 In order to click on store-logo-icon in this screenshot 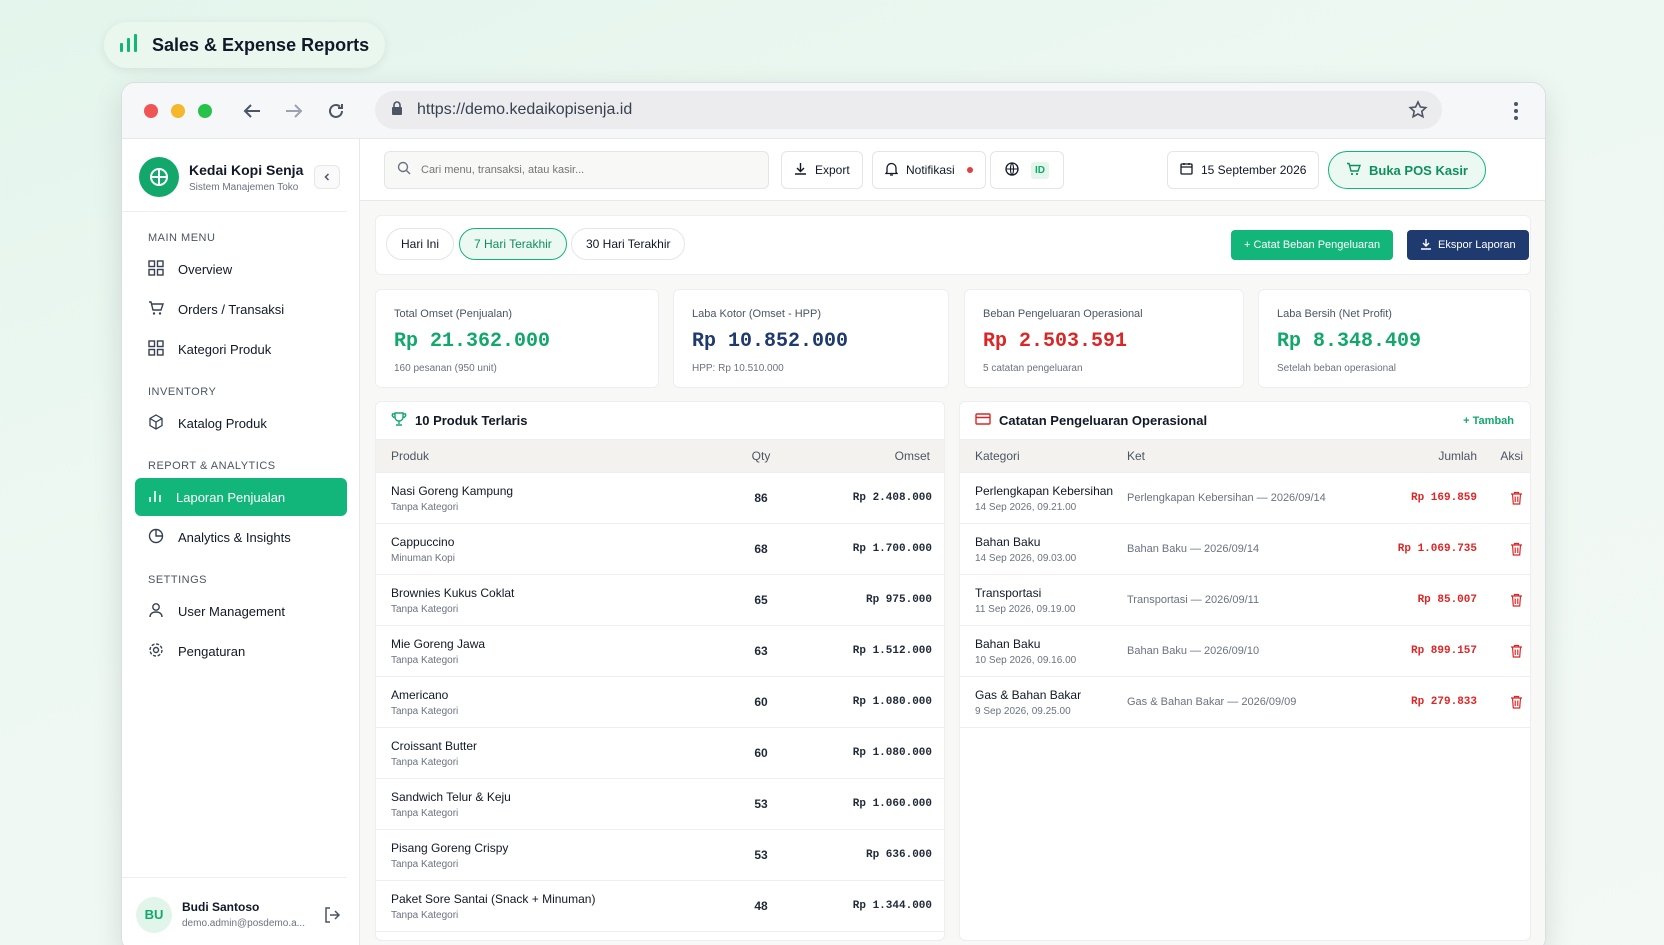, I will do `click(159, 177)`.